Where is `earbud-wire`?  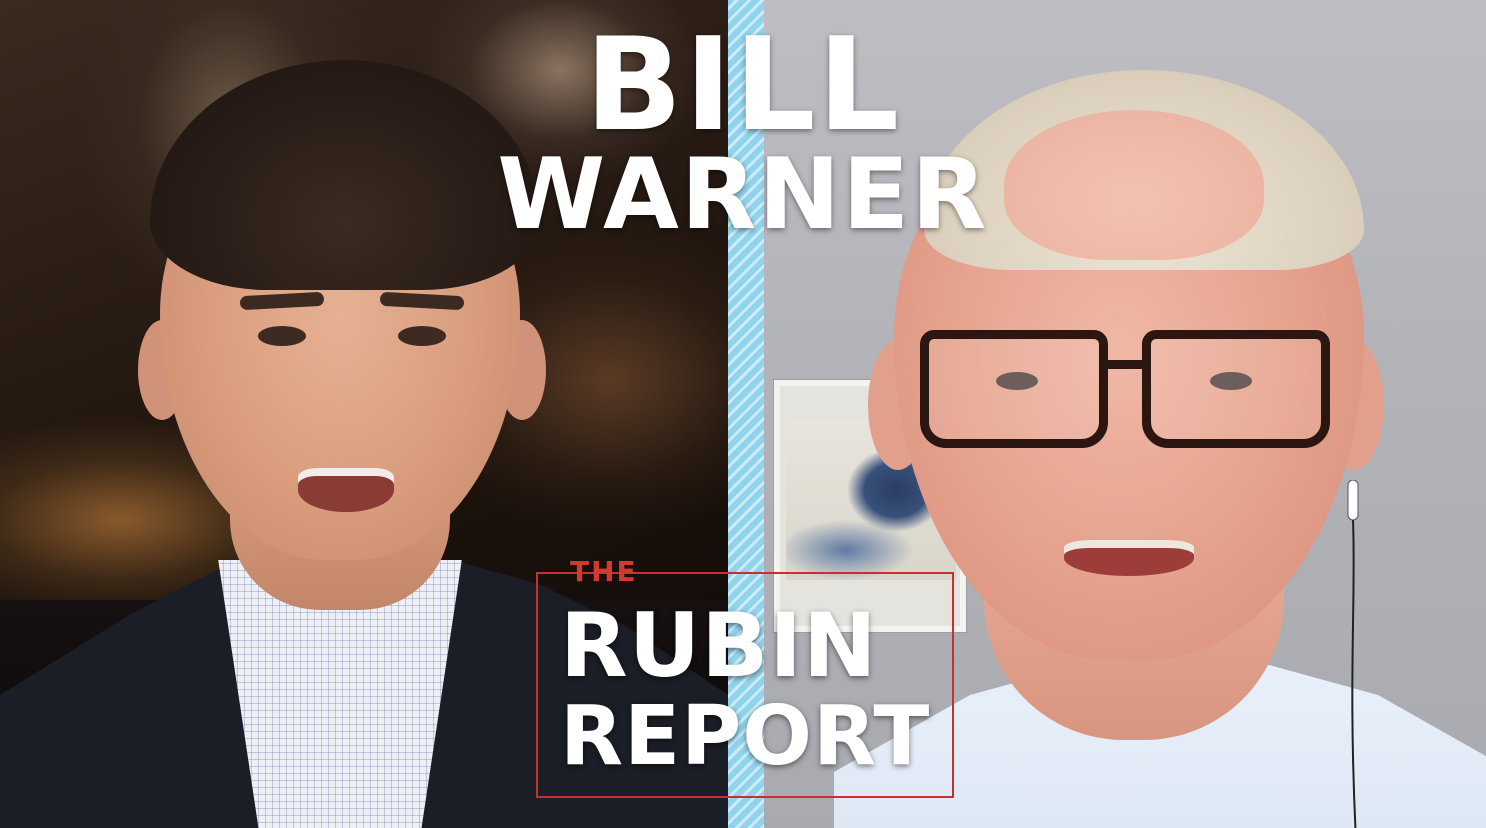 earbud-wire is located at coordinates (1353, 654).